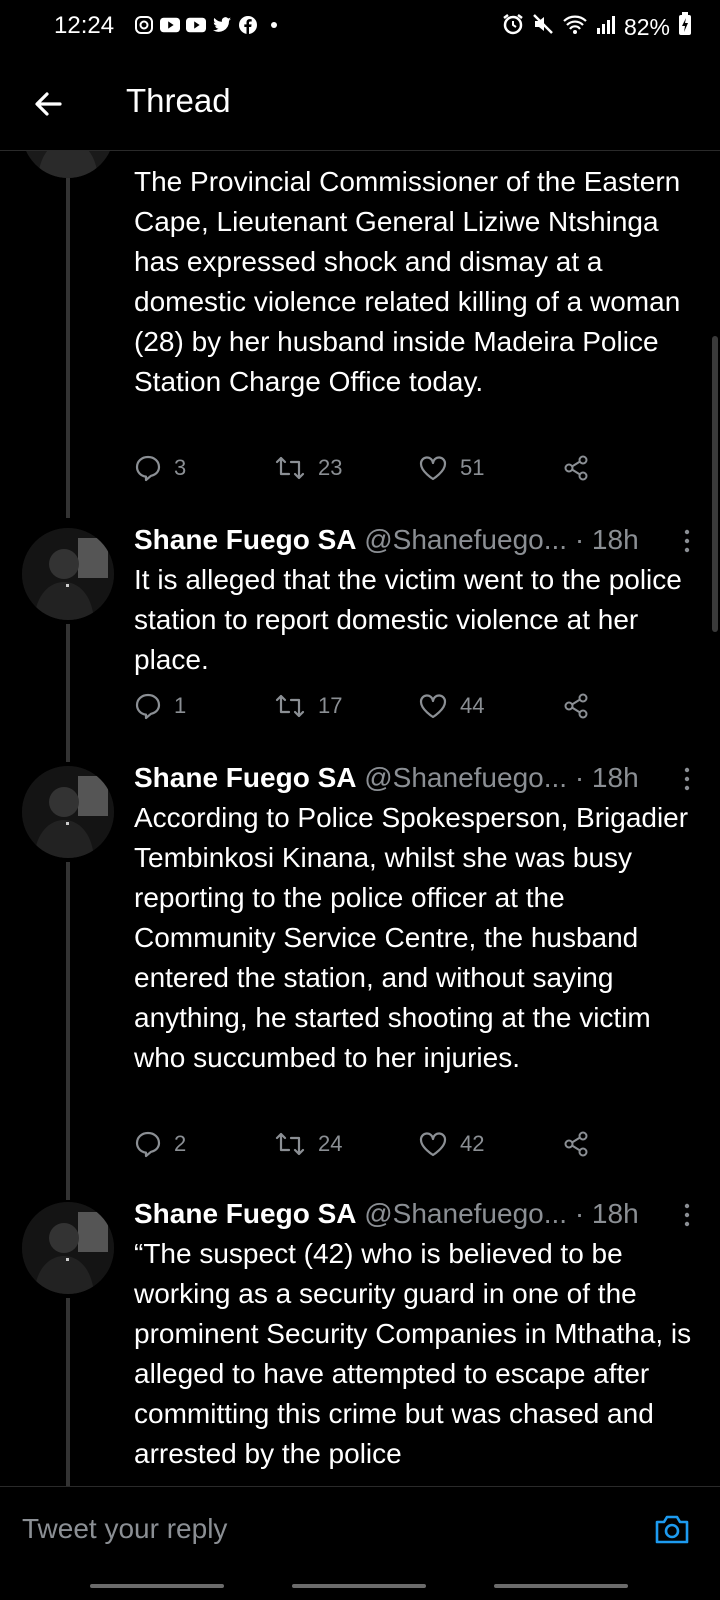 The height and width of the screenshot is (1600, 720). What do you see at coordinates (606, 27) in the screenshot?
I see `signal-icon` at bounding box center [606, 27].